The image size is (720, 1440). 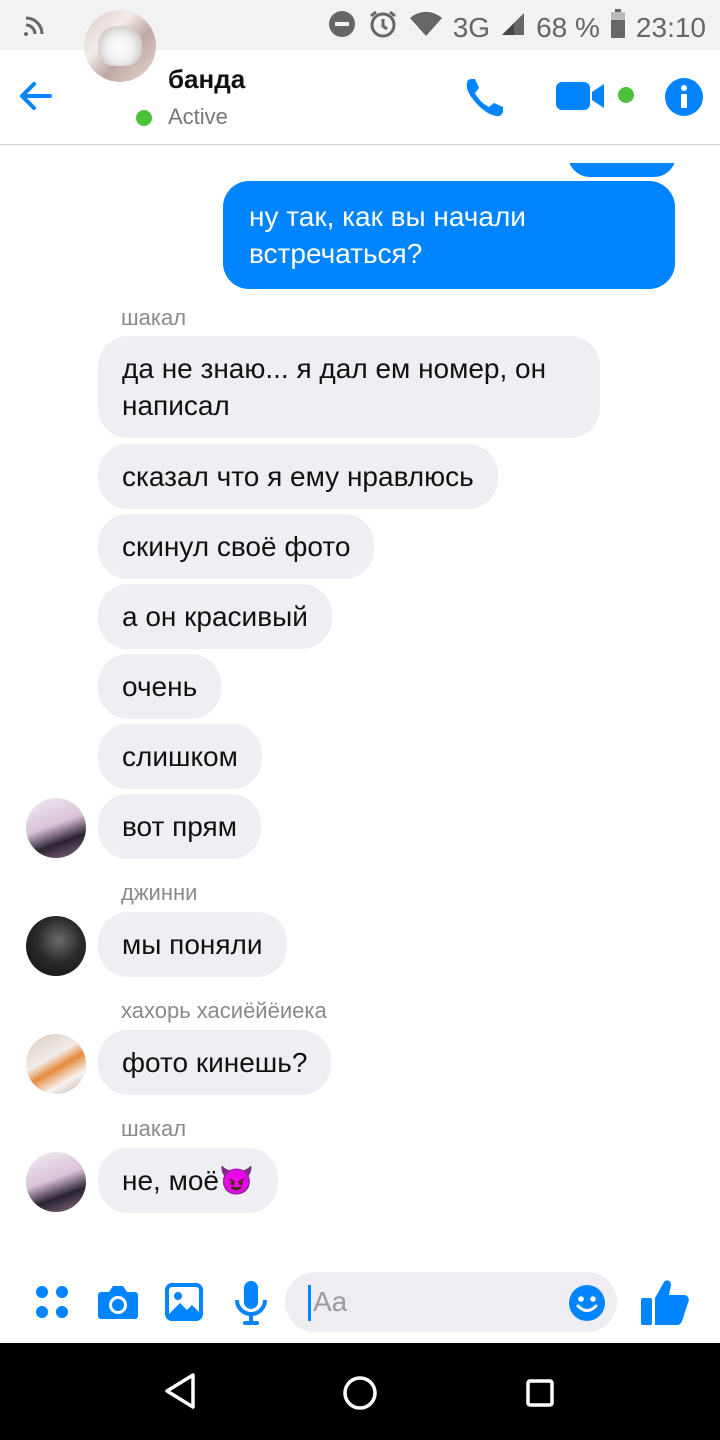 I want to click on clock: 23:10, so click(x=670, y=27).